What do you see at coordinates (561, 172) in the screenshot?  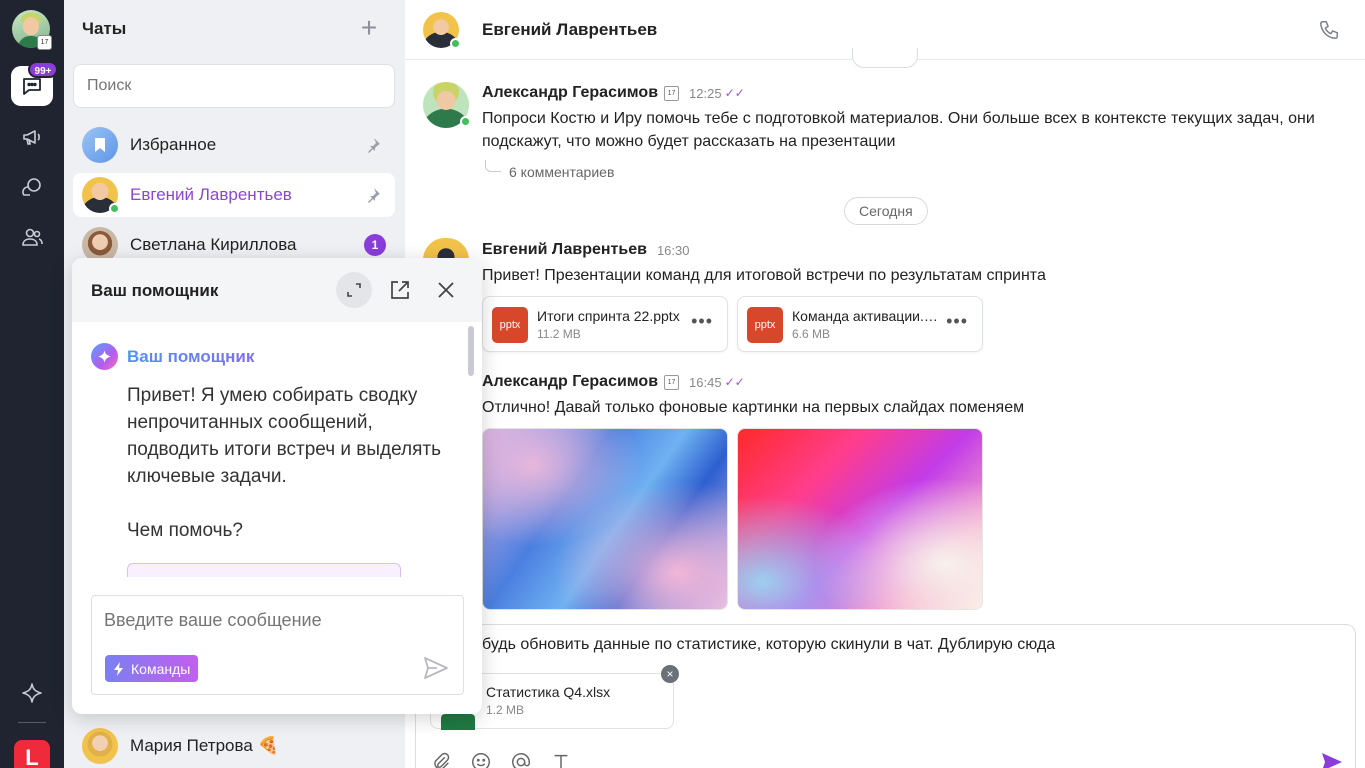 I see `comments-link: 6 комментариев` at bounding box center [561, 172].